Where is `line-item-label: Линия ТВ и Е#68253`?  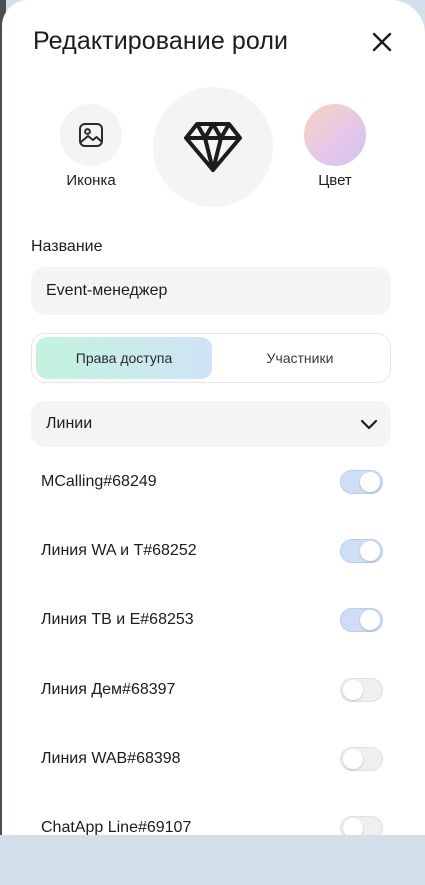 line-item-label: Линия ТВ и Е#68253 is located at coordinates (117, 619).